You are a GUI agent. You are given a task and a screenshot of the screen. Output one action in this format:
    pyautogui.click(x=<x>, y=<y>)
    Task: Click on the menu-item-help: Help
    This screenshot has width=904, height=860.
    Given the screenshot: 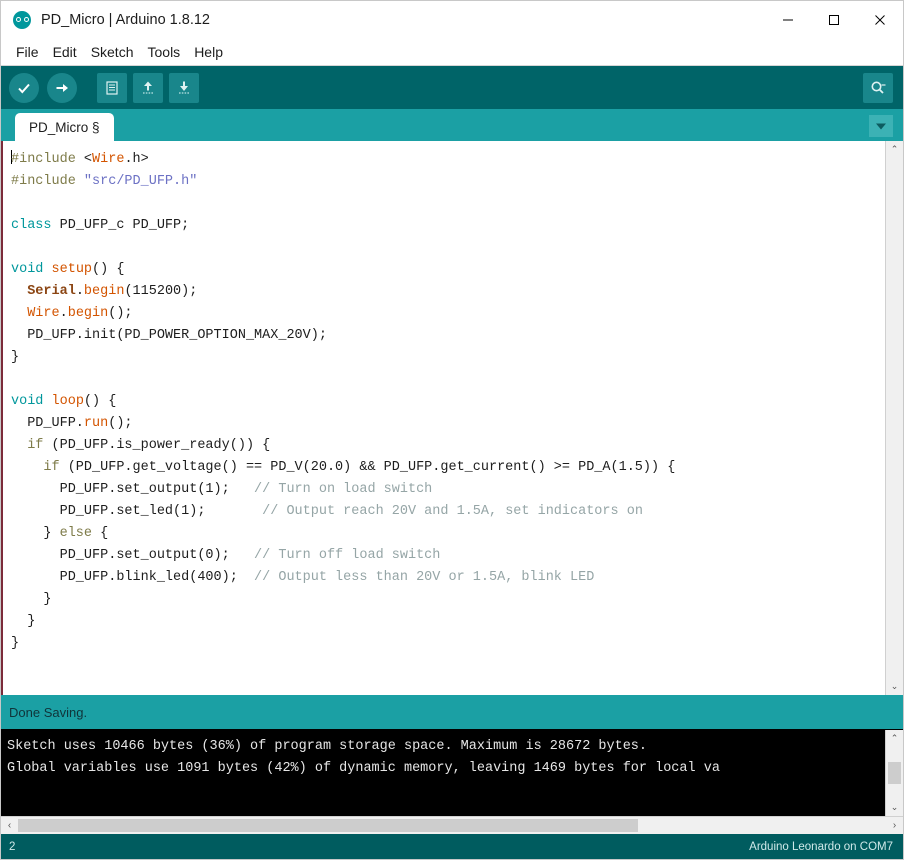 What is the action you would take?
    pyautogui.click(x=208, y=52)
    